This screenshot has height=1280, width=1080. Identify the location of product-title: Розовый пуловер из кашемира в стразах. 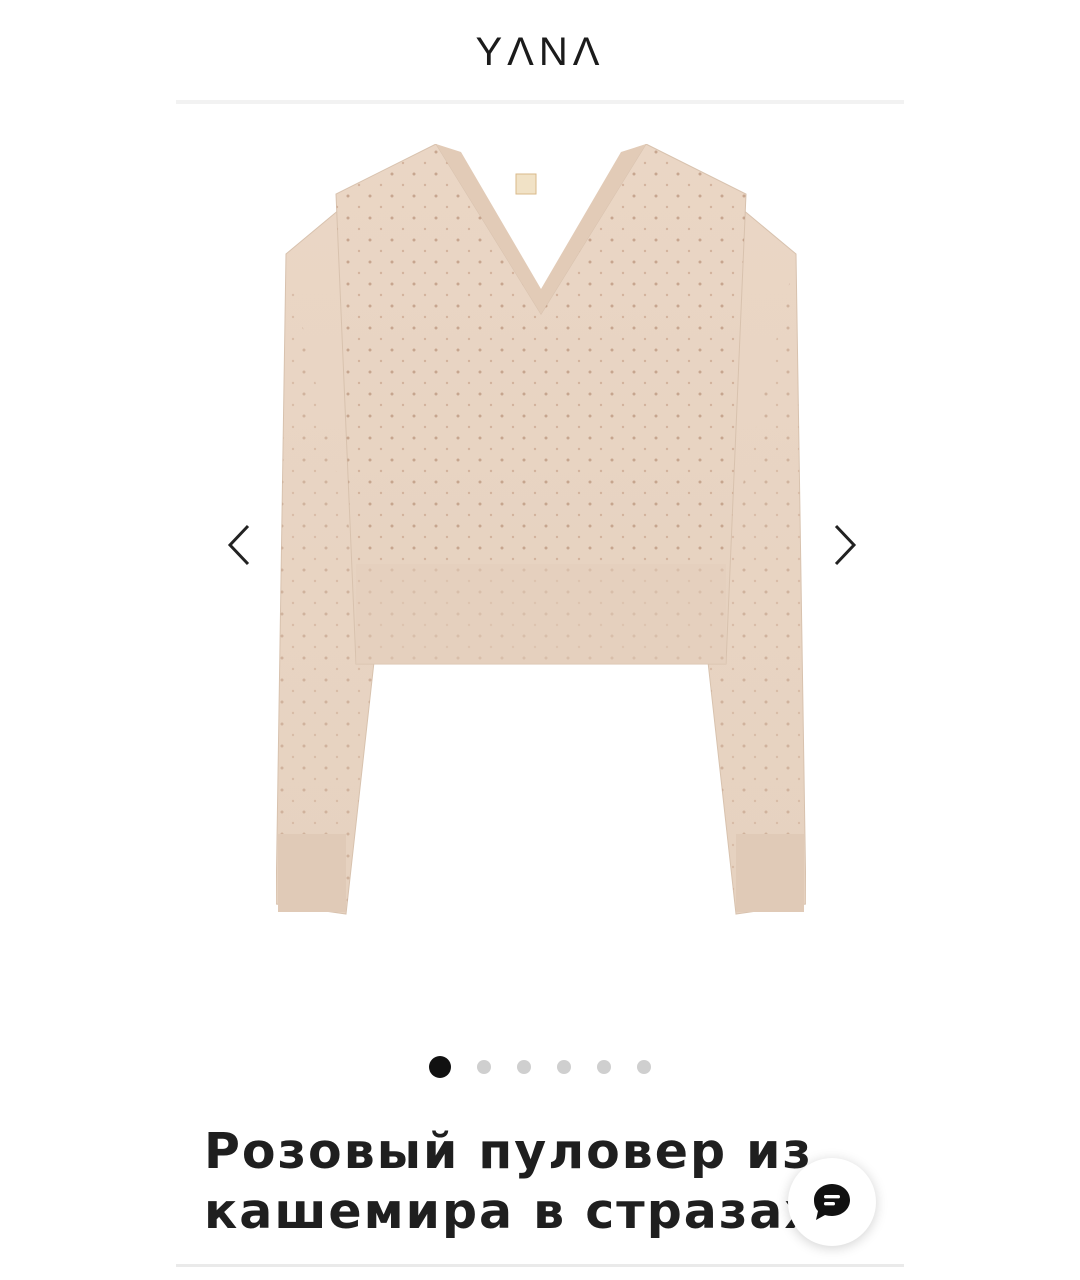
(524, 1182).